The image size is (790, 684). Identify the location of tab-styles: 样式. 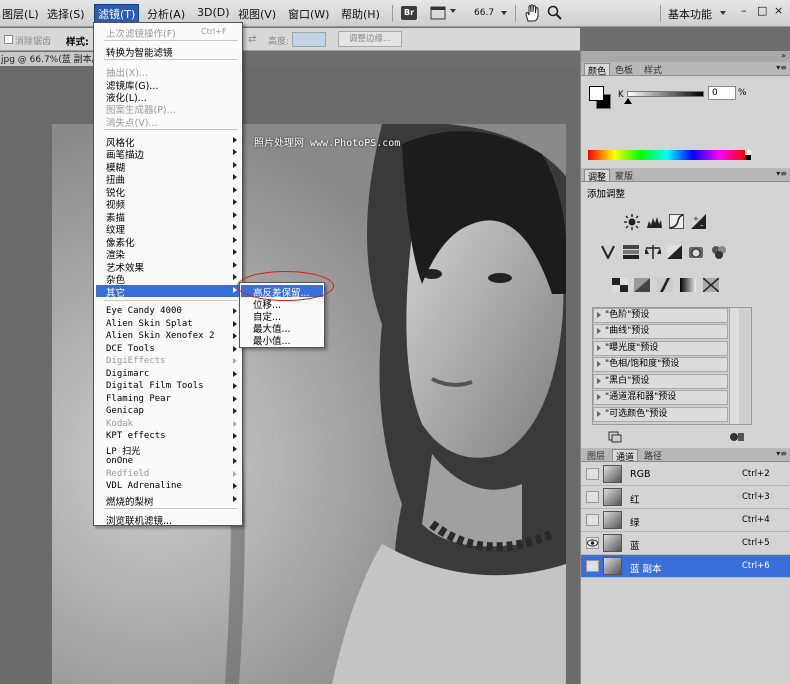
(653, 69).